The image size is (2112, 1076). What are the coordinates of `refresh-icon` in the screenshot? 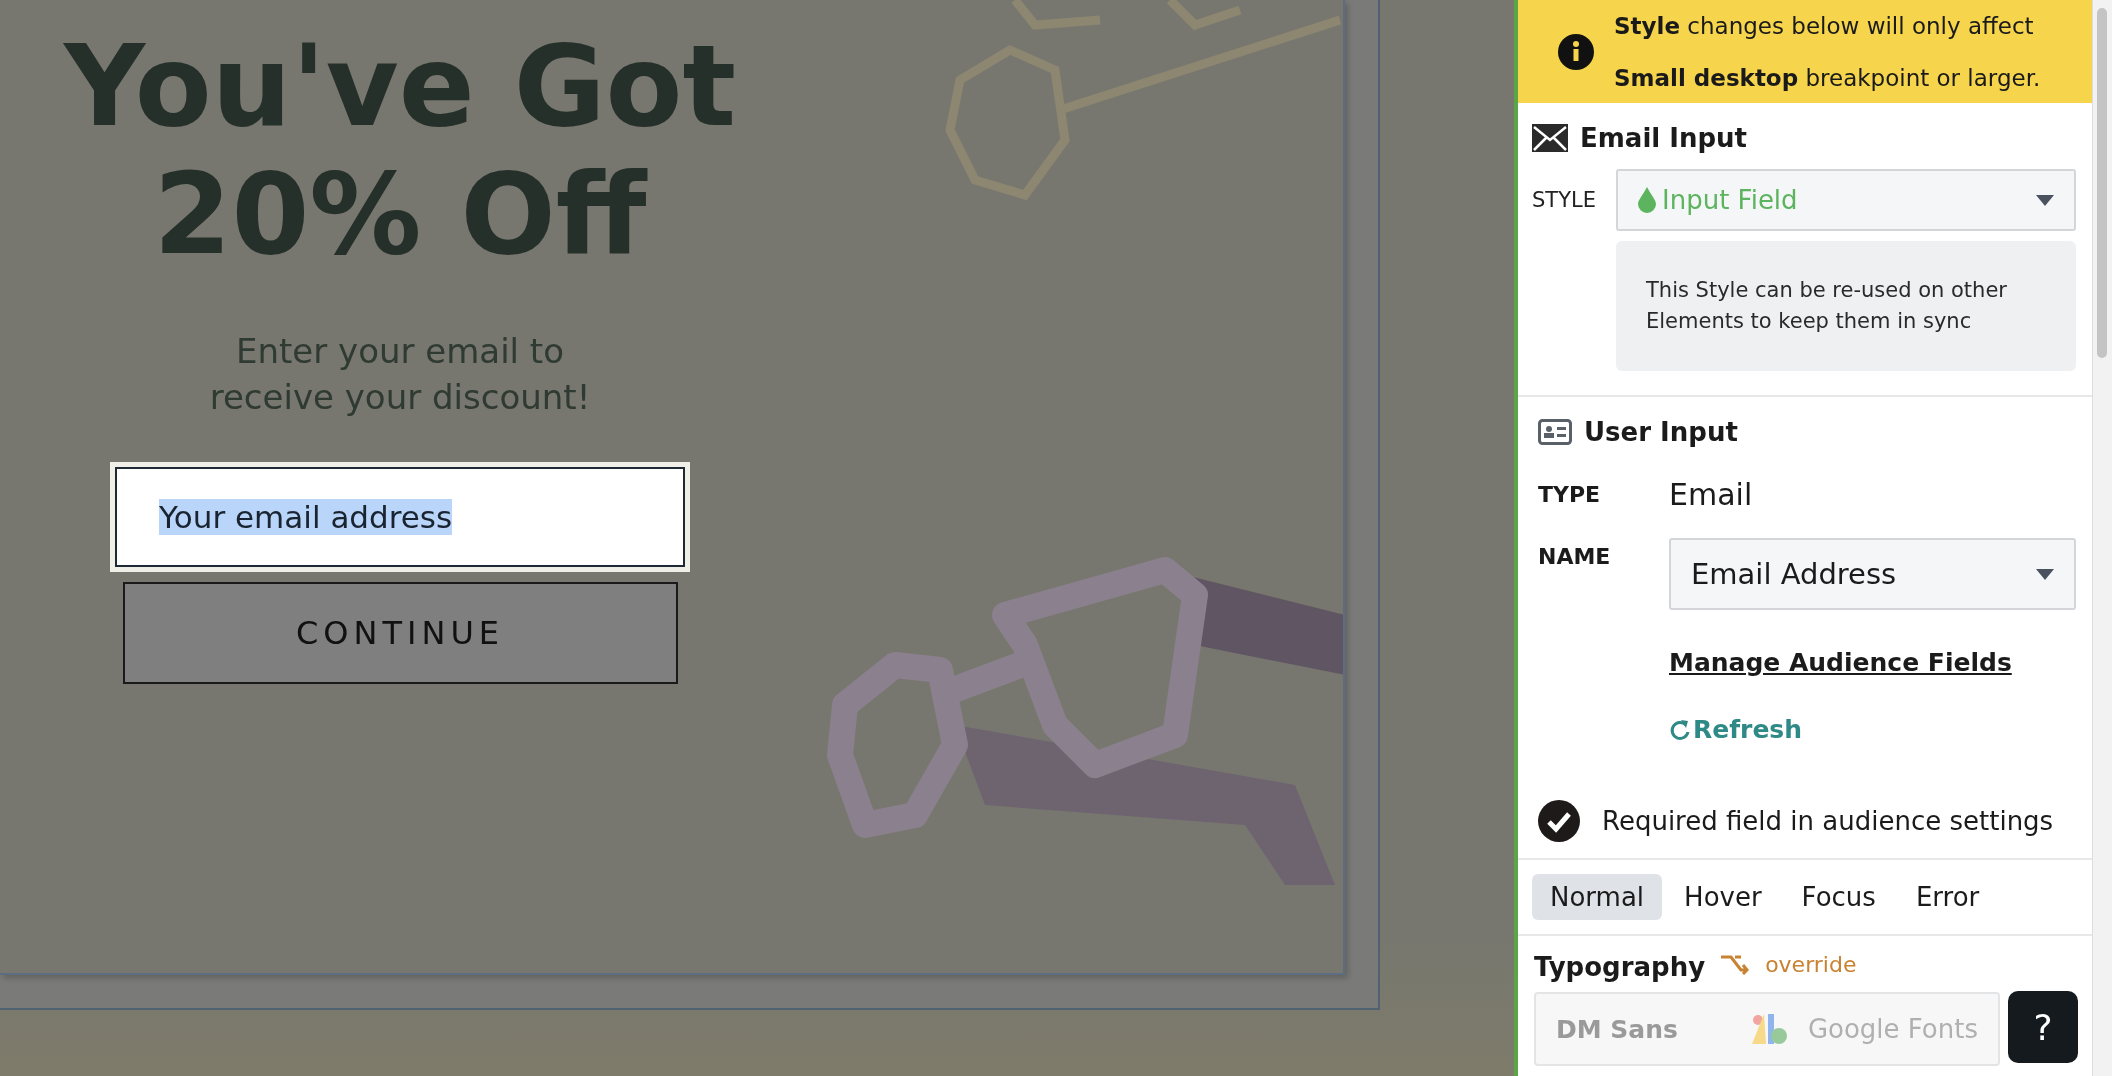 It's located at (1680, 729).